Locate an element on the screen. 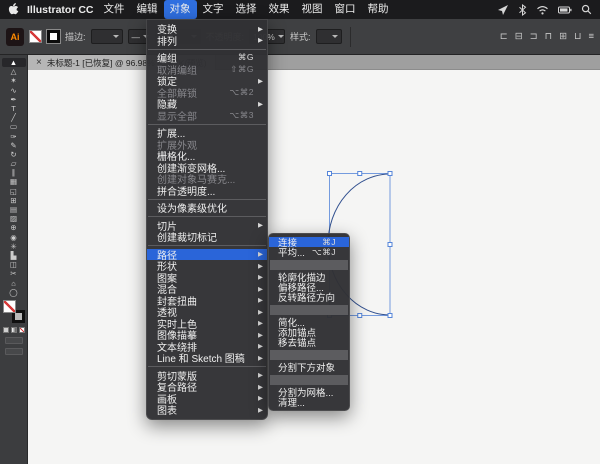  align-bottom-icon: ⊔ is located at coordinates (577, 37).